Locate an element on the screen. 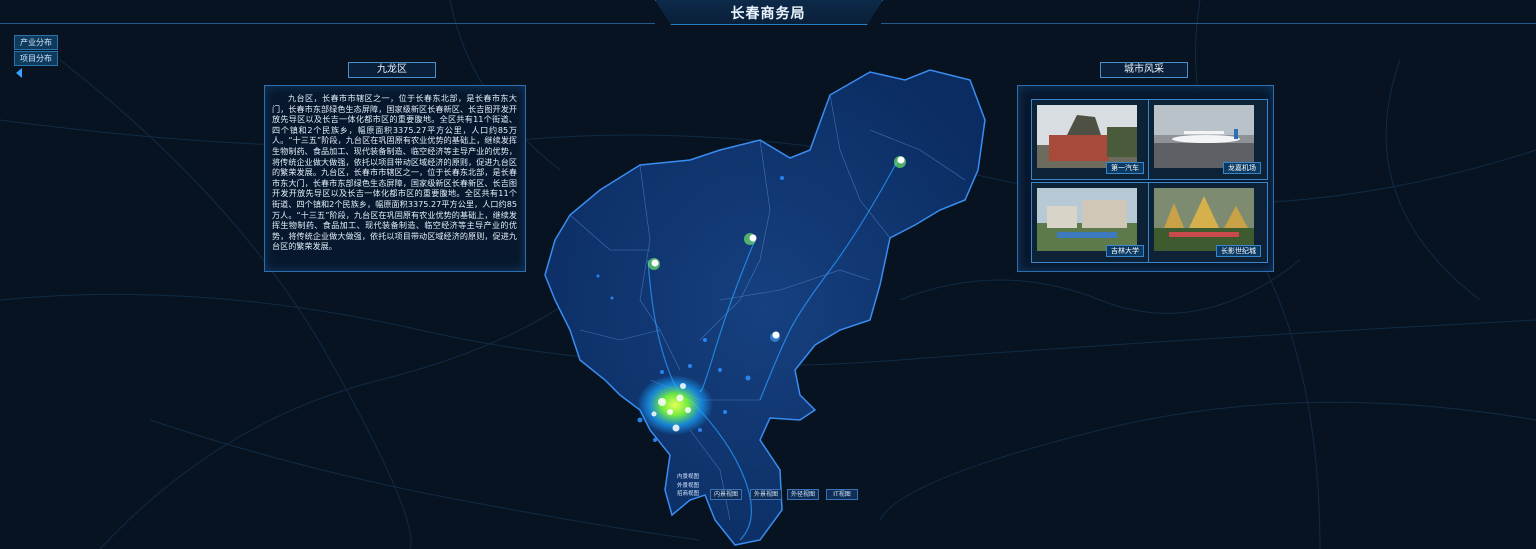 Image resolution: width=1536 pixels, height=549 pixels. left-menu: 产业分布 项目分布 is located at coordinates (36, 56).